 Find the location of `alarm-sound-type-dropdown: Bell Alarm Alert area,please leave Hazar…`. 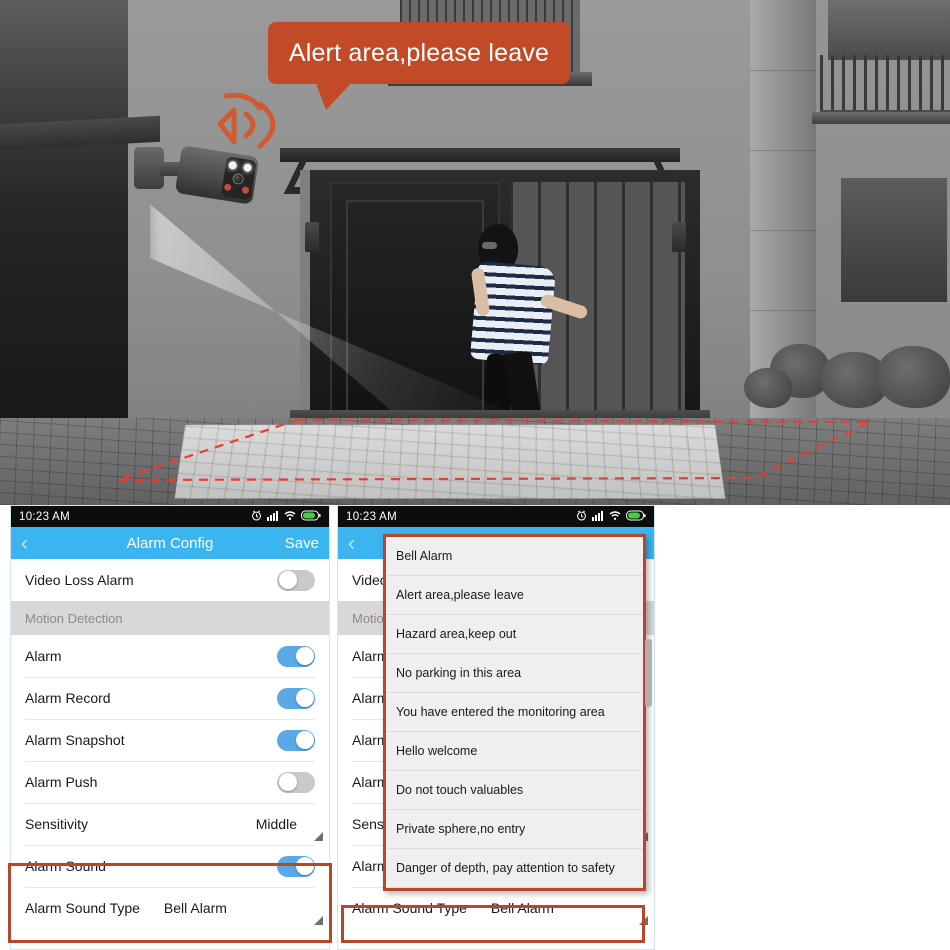

alarm-sound-type-dropdown: Bell Alarm Alert area,please leave Hazar… is located at coordinates (517, 712).